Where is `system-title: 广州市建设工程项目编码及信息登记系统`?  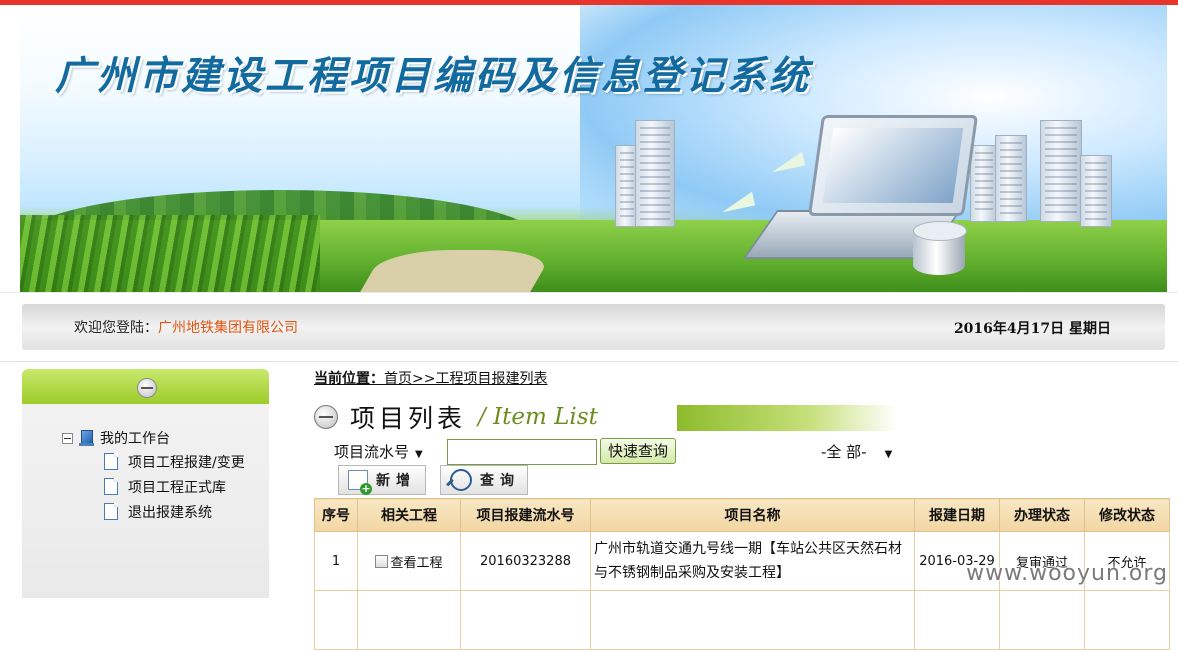 system-title: 广州市建设工程项目编码及信息登记系统 is located at coordinates (433, 76).